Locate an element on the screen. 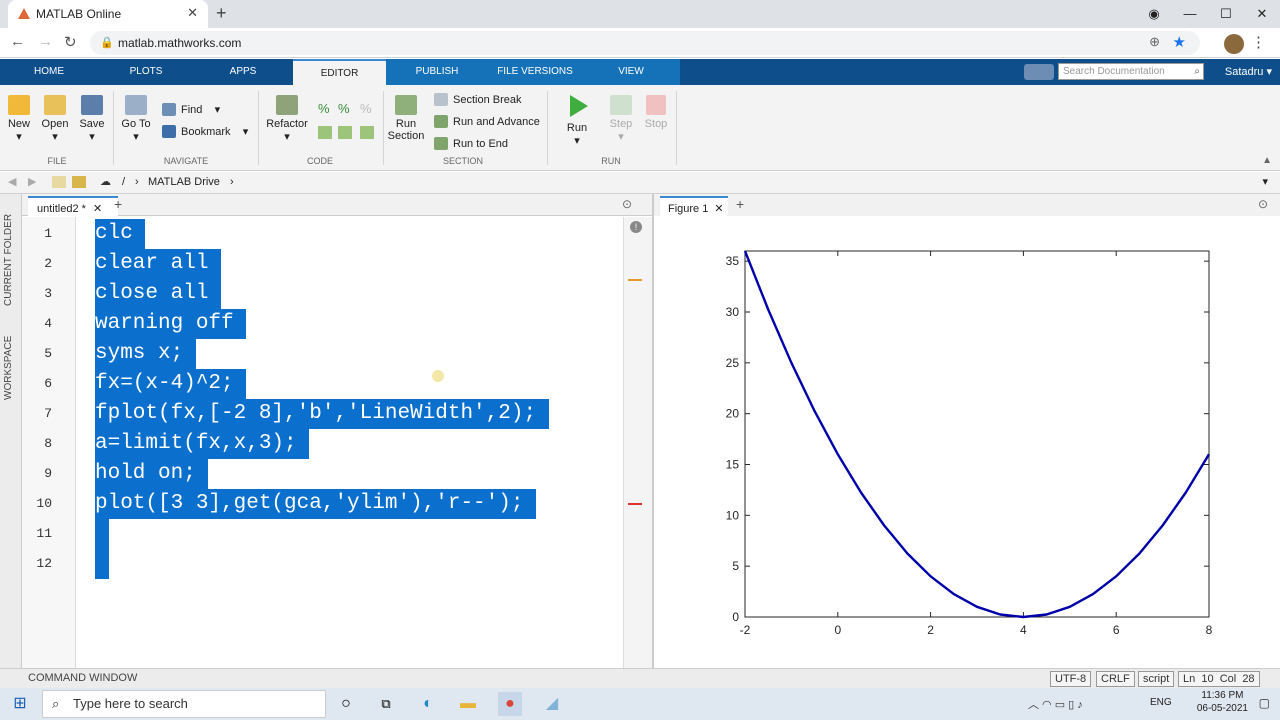 This screenshot has width=1280, height=720. stop-button: Stop is located at coordinates (656, 112).